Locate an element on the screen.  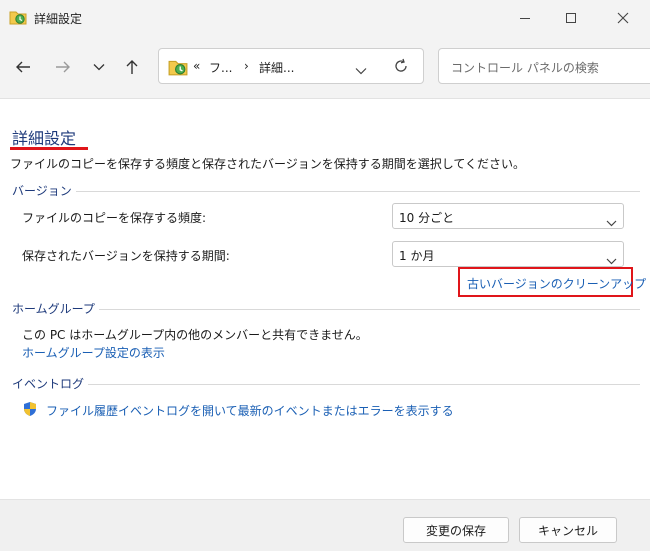
save-changes-button: 変更の保存 is located at coordinates (456, 530).